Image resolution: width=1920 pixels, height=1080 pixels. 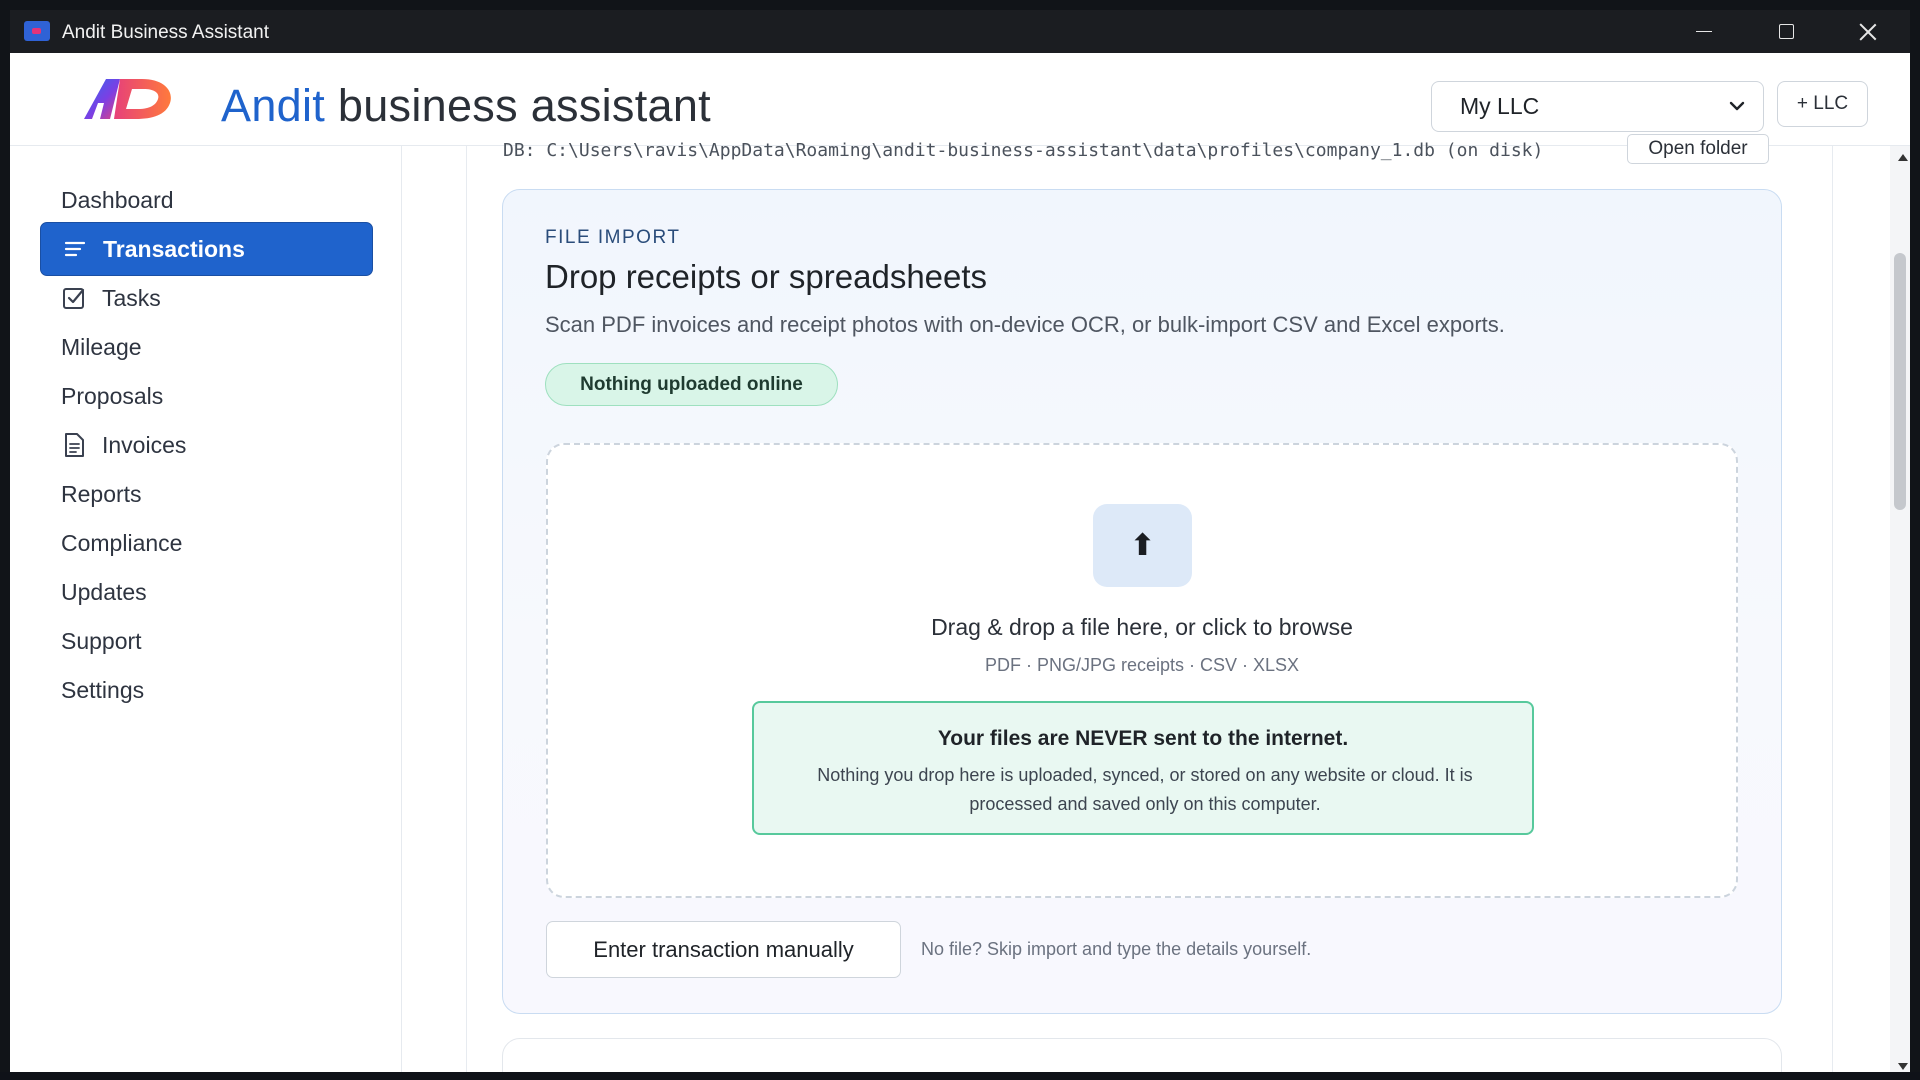 I want to click on sidebar-item-label: Invoices, so click(x=144, y=444).